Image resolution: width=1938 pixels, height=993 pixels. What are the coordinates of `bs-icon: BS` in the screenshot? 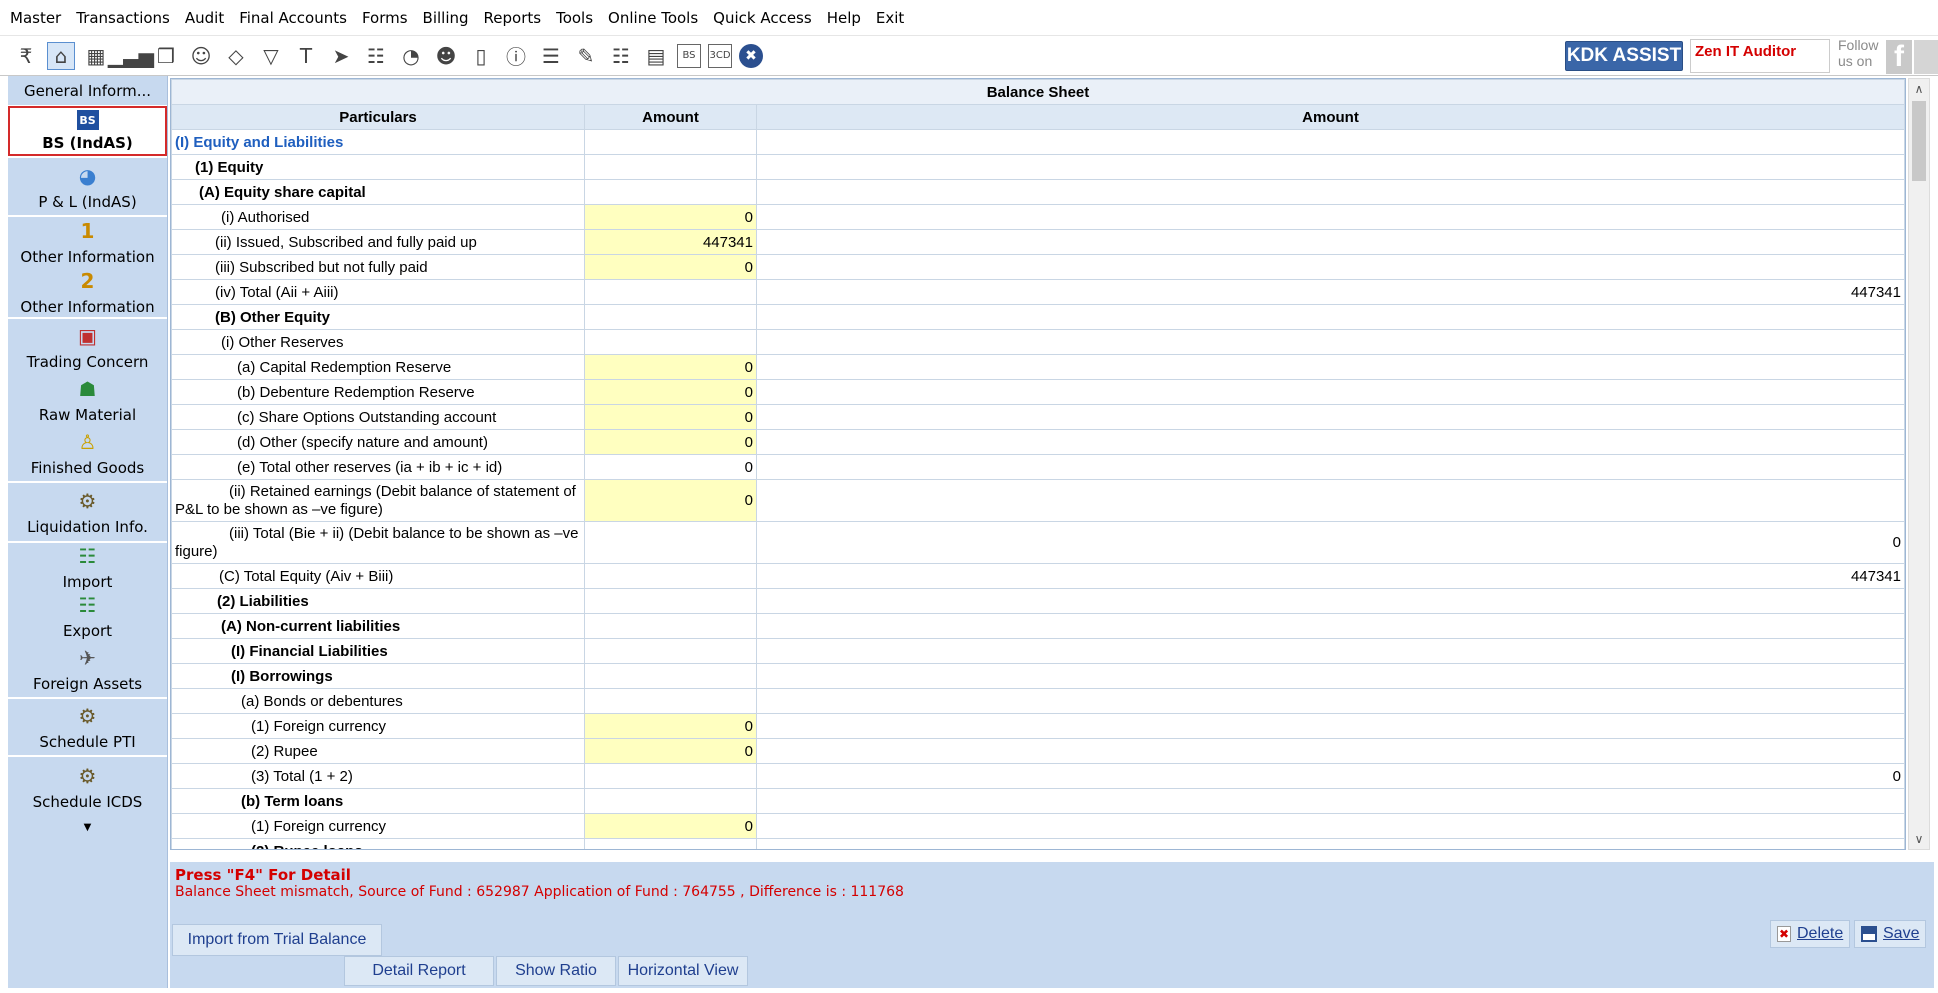 It's located at (689, 55).